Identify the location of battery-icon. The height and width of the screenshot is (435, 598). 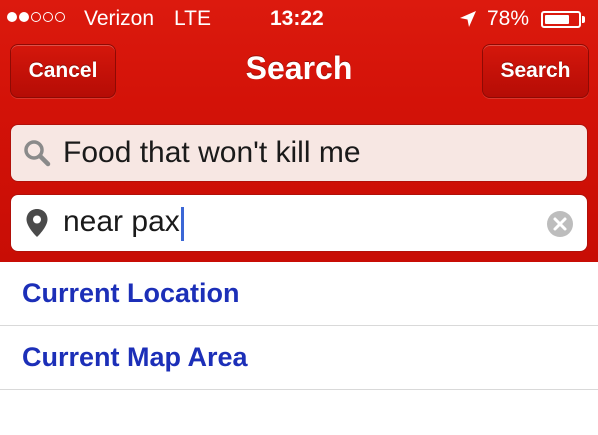
(561, 19).